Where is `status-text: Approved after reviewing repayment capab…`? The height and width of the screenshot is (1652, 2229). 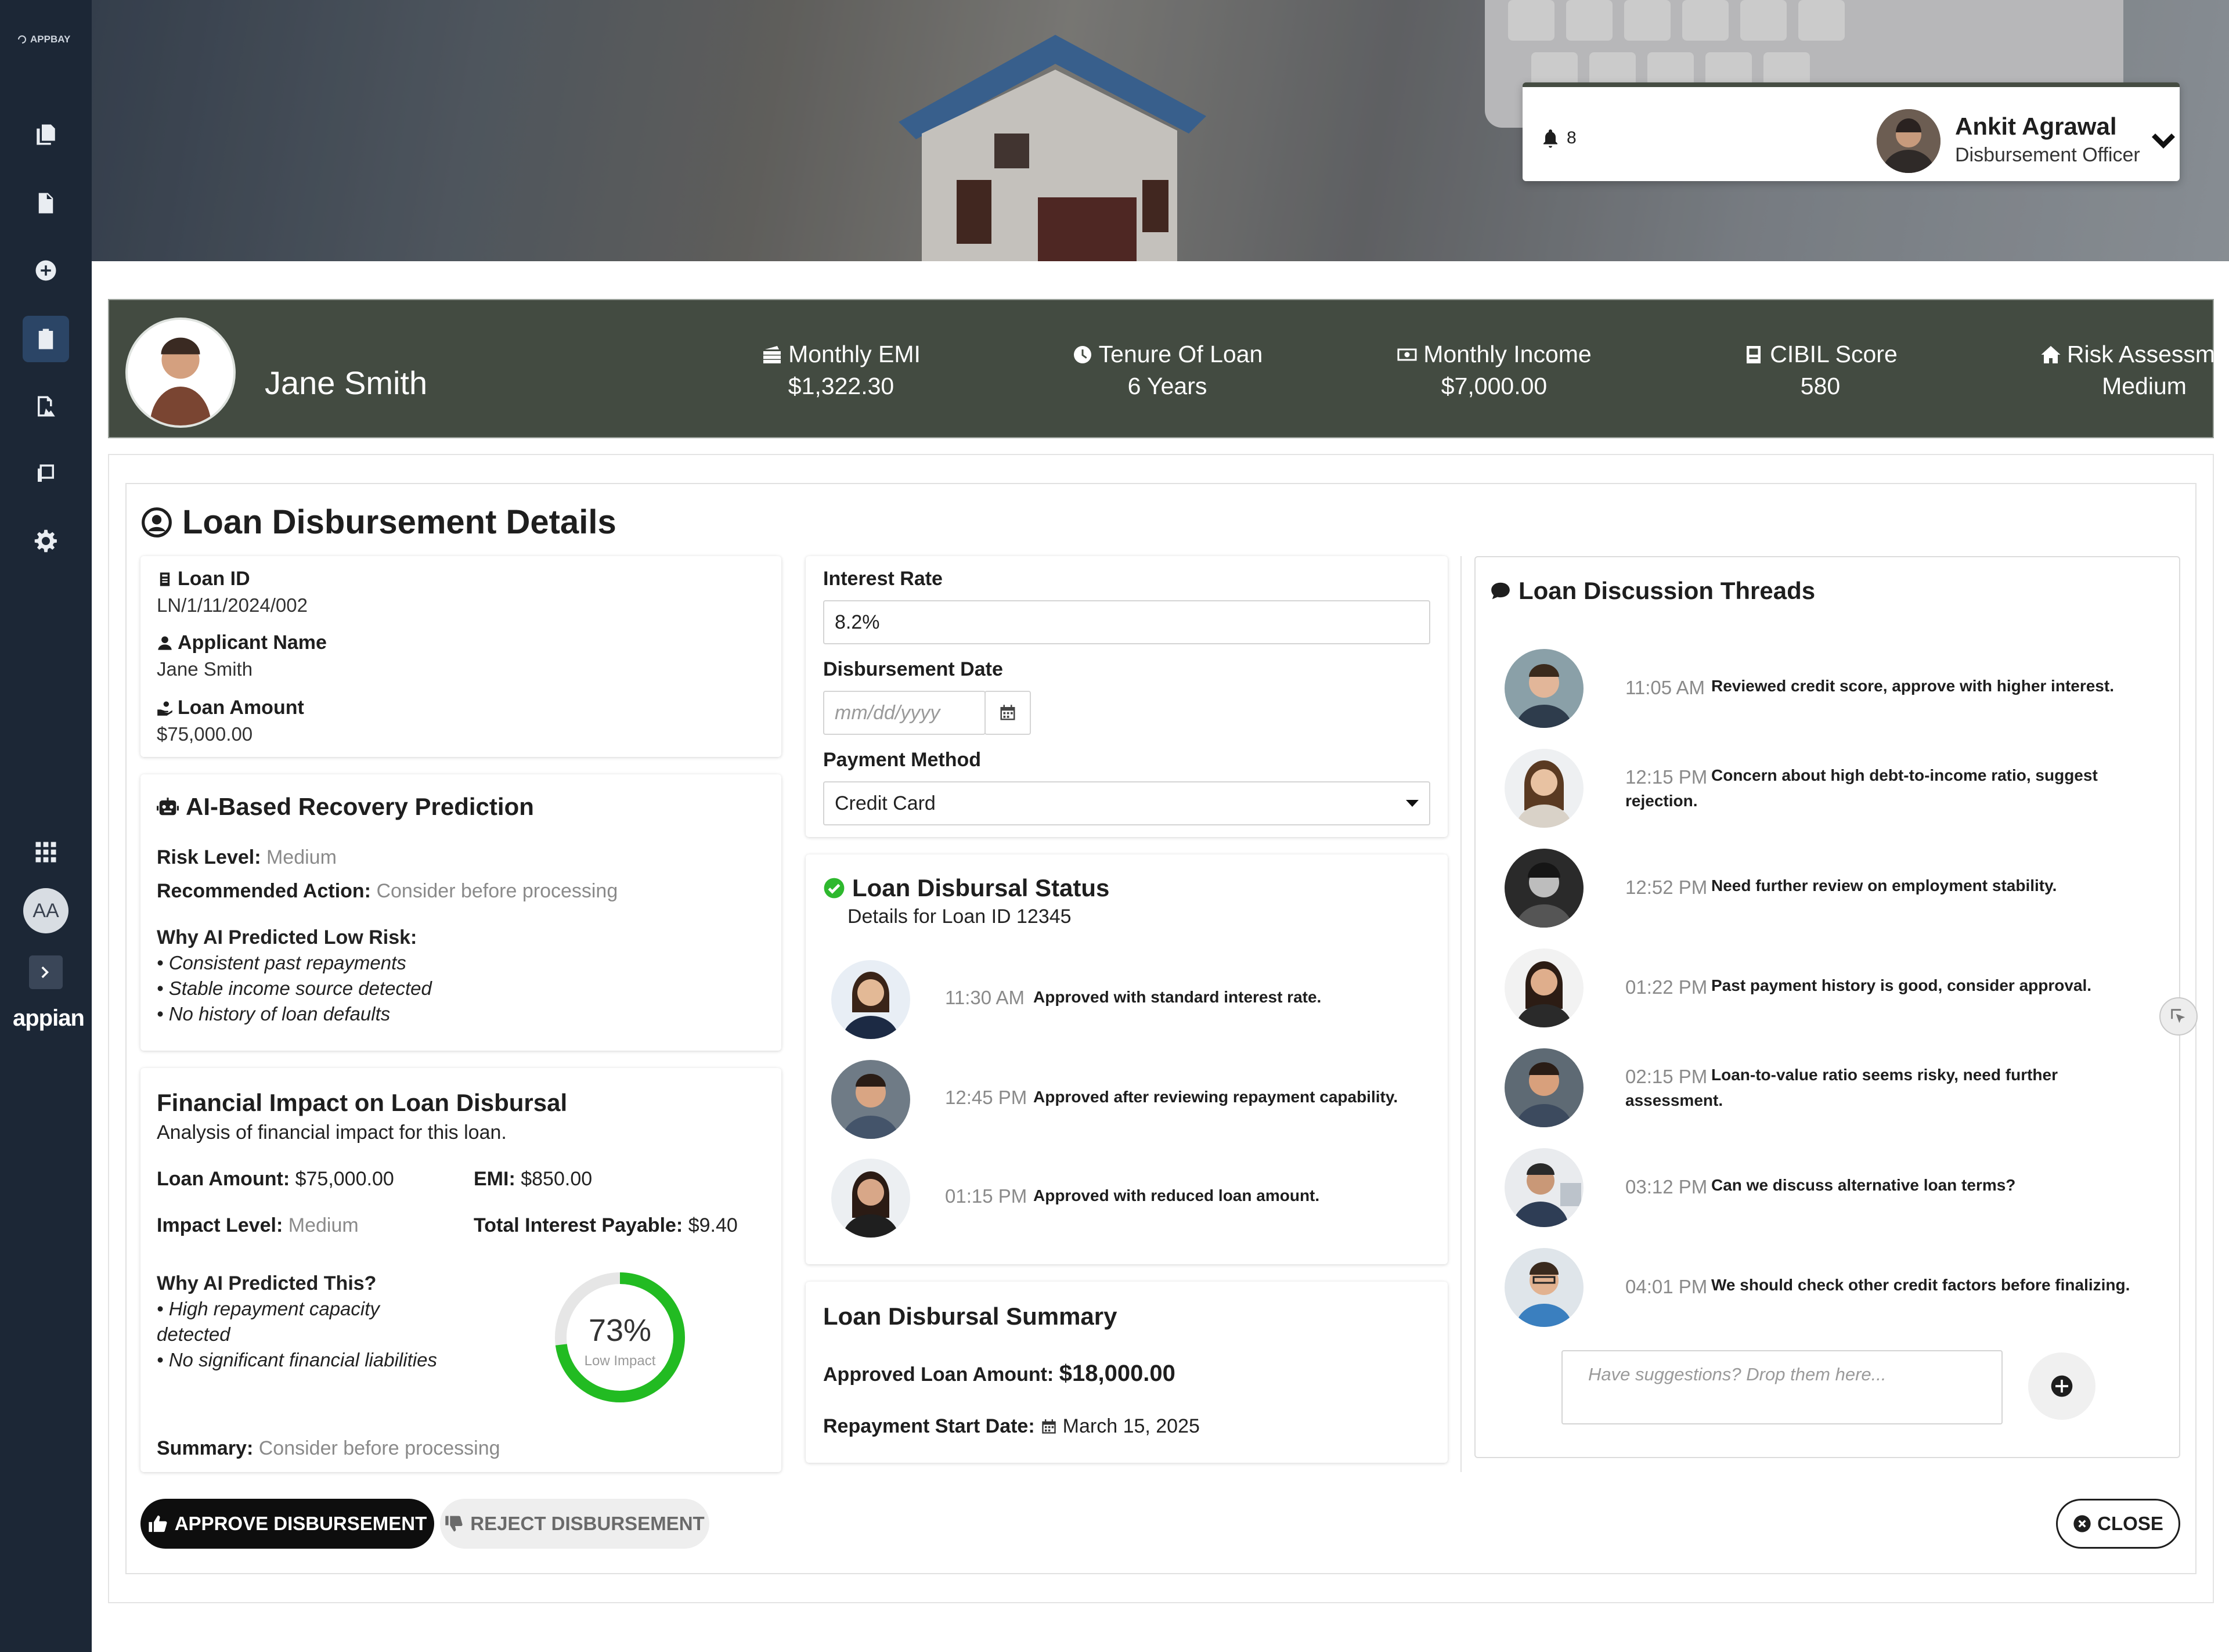
status-text: Approved after reviewing repayment capab… is located at coordinates (1215, 1097).